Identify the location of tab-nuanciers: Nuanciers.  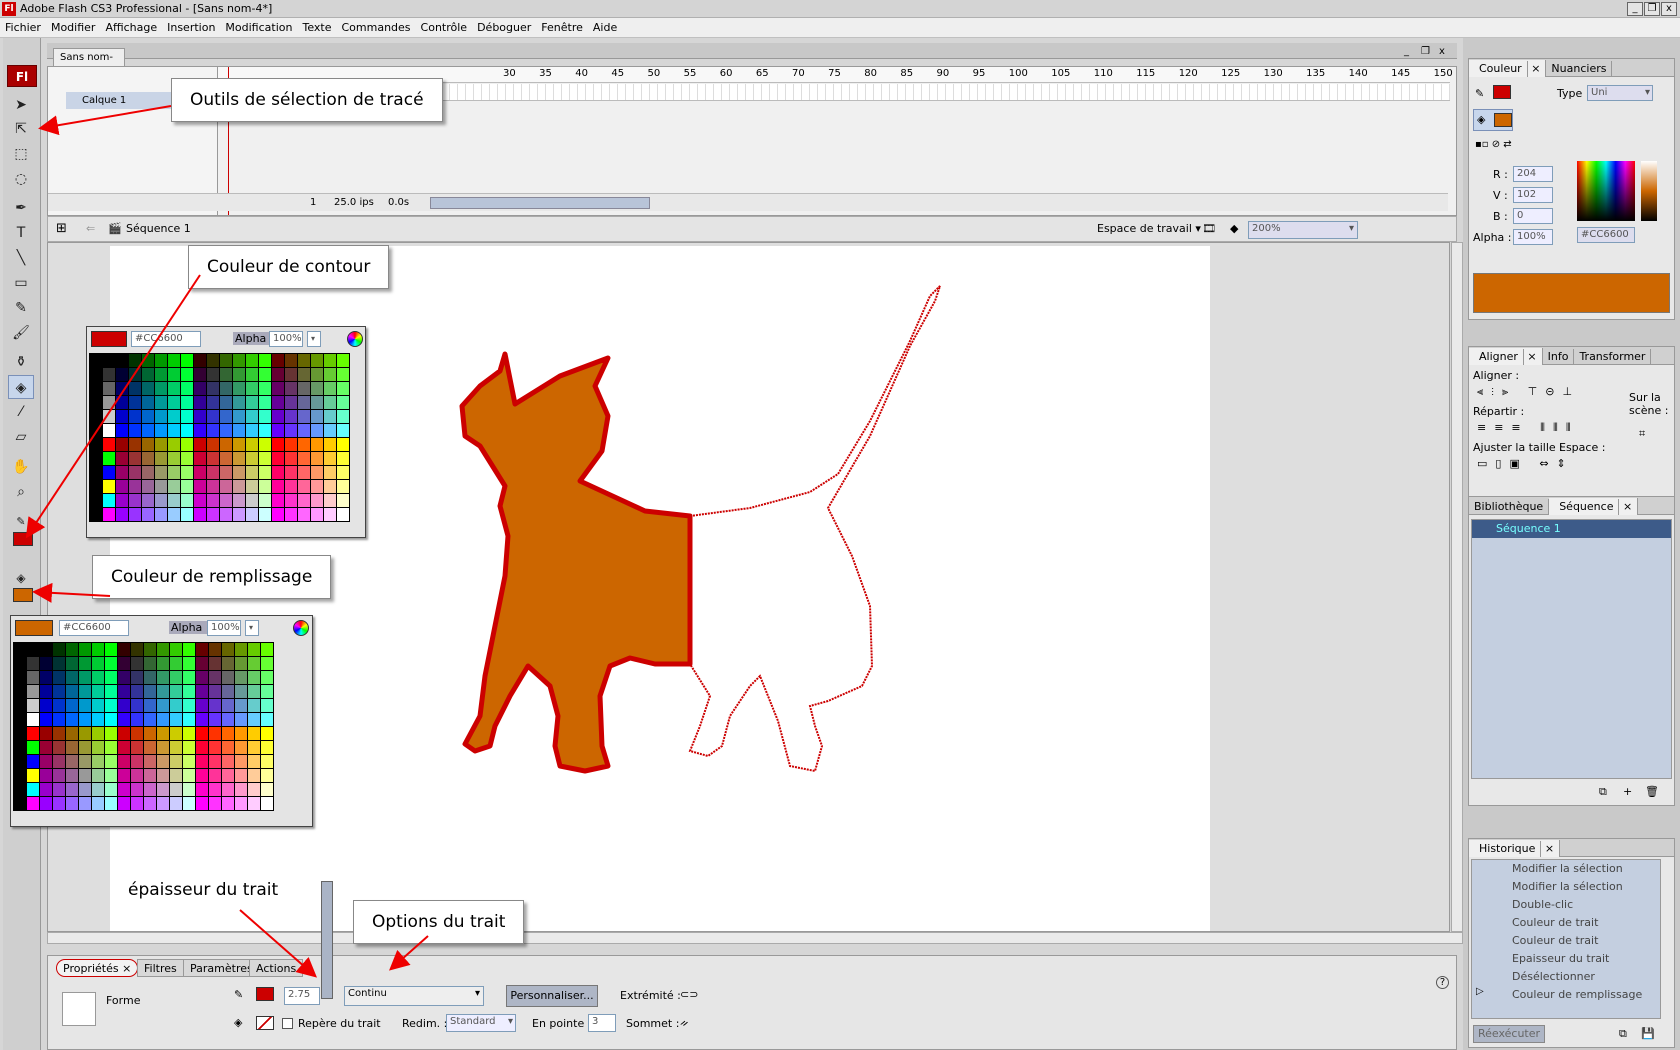
(1579, 69).